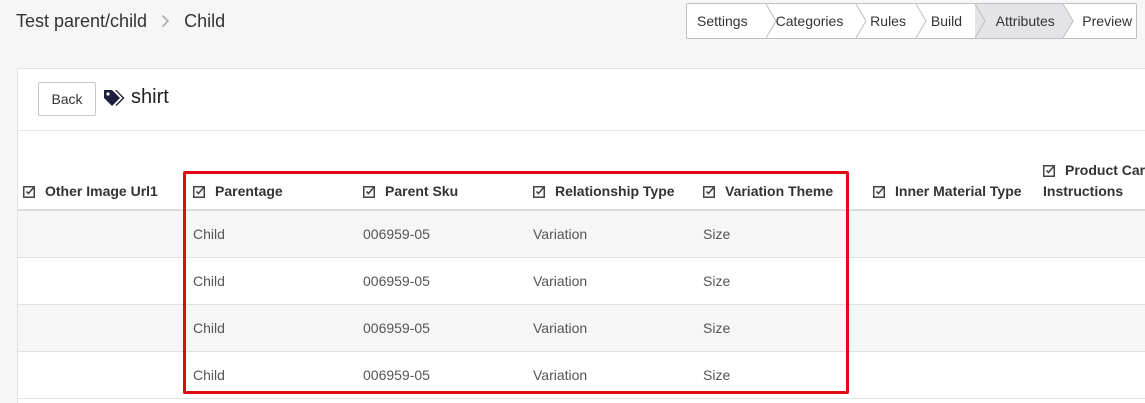  Describe the element at coordinates (946, 21) in the screenshot. I see `step-label: Build` at that location.